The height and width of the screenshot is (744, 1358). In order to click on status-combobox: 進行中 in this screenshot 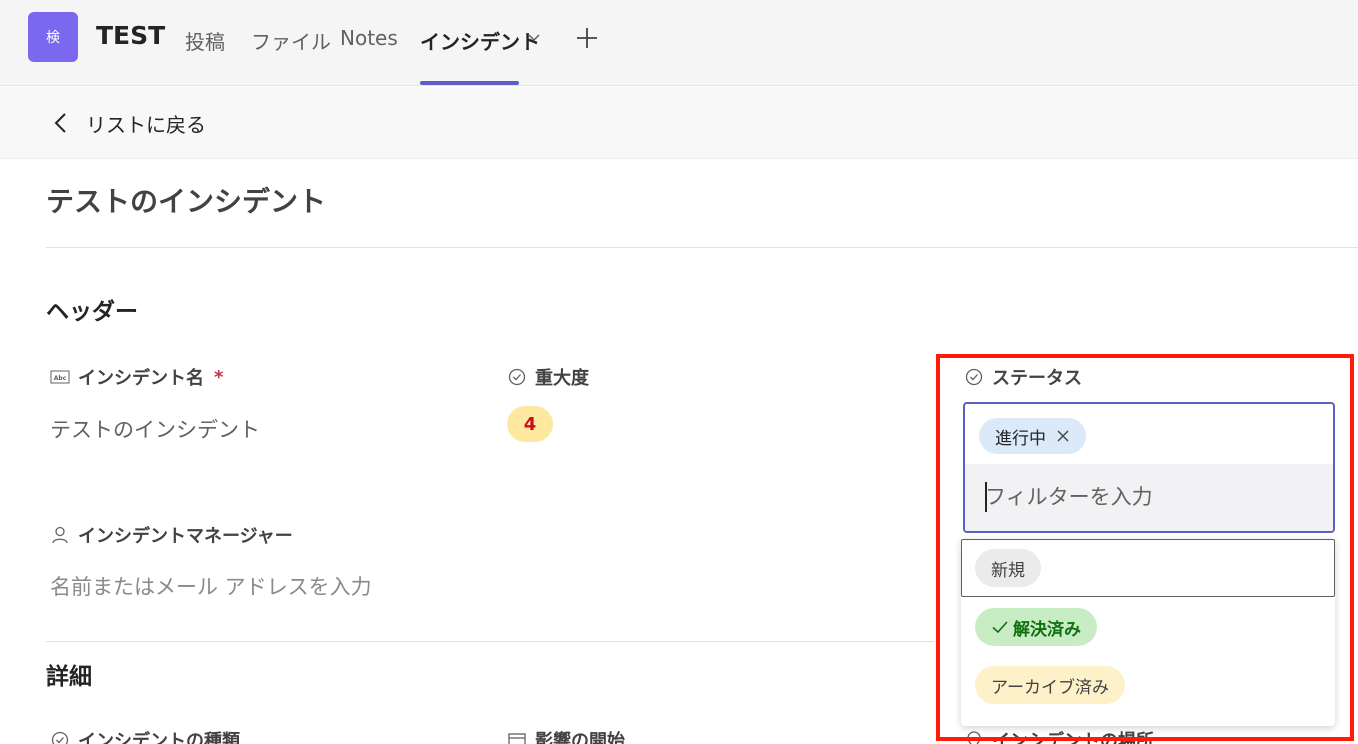, I will do `click(1149, 467)`.